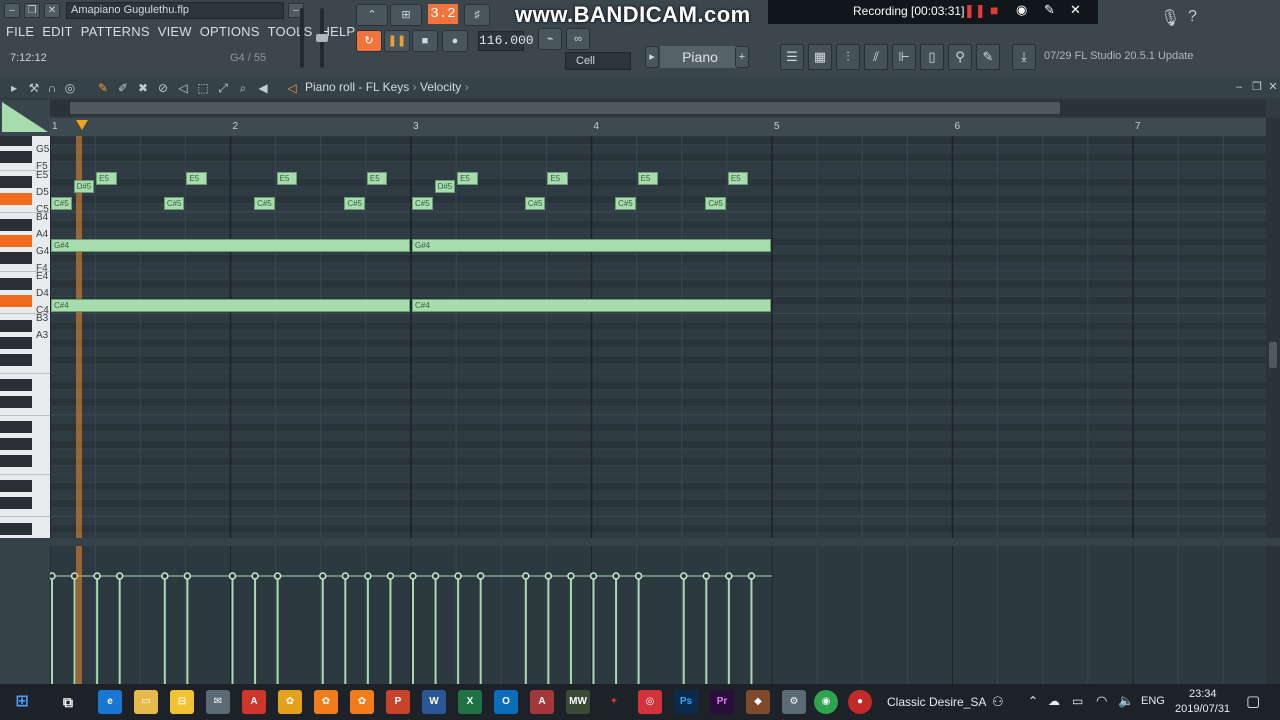  What do you see at coordinates (1077, 701) in the screenshot?
I see `battery-icon: ▭` at bounding box center [1077, 701].